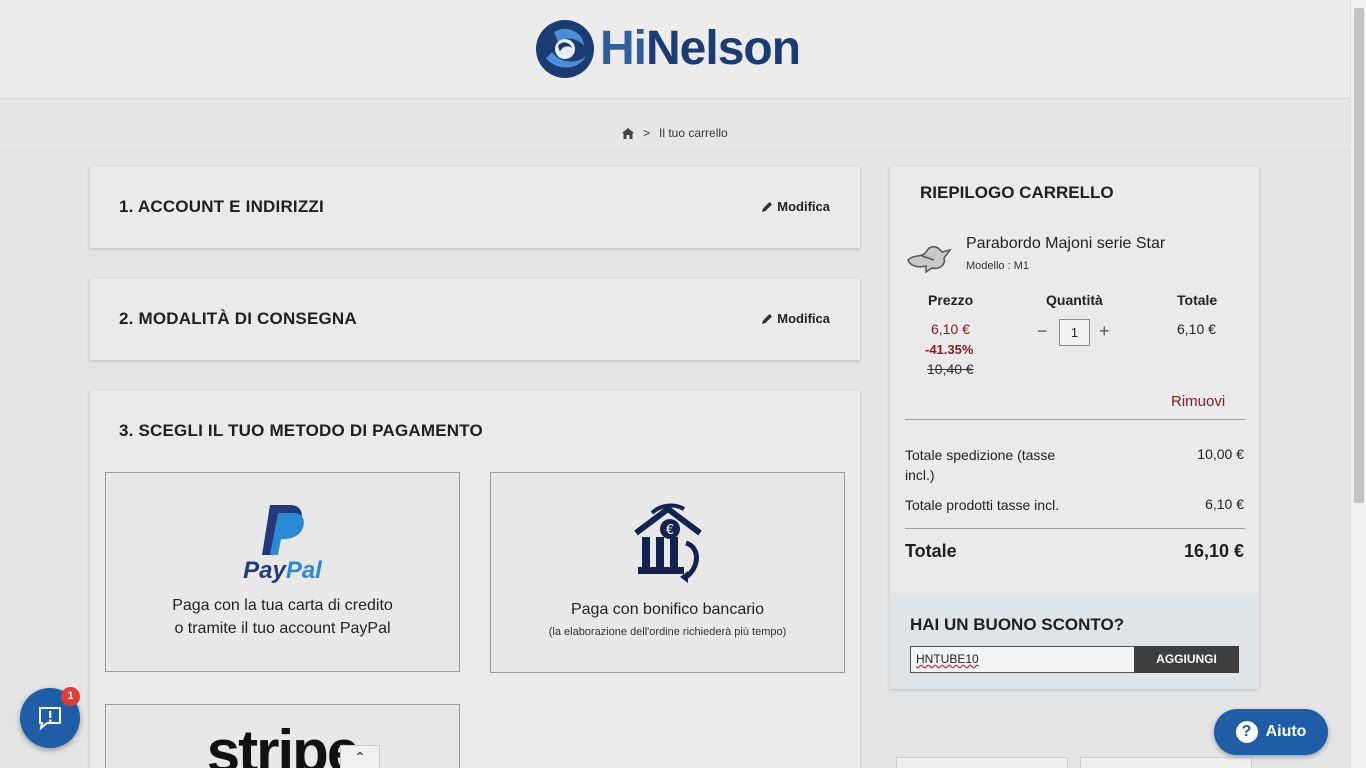 This screenshot has height=768, width=1366. I want to click on voucher-code-input: HNTUBE10, so click(1022, 659).